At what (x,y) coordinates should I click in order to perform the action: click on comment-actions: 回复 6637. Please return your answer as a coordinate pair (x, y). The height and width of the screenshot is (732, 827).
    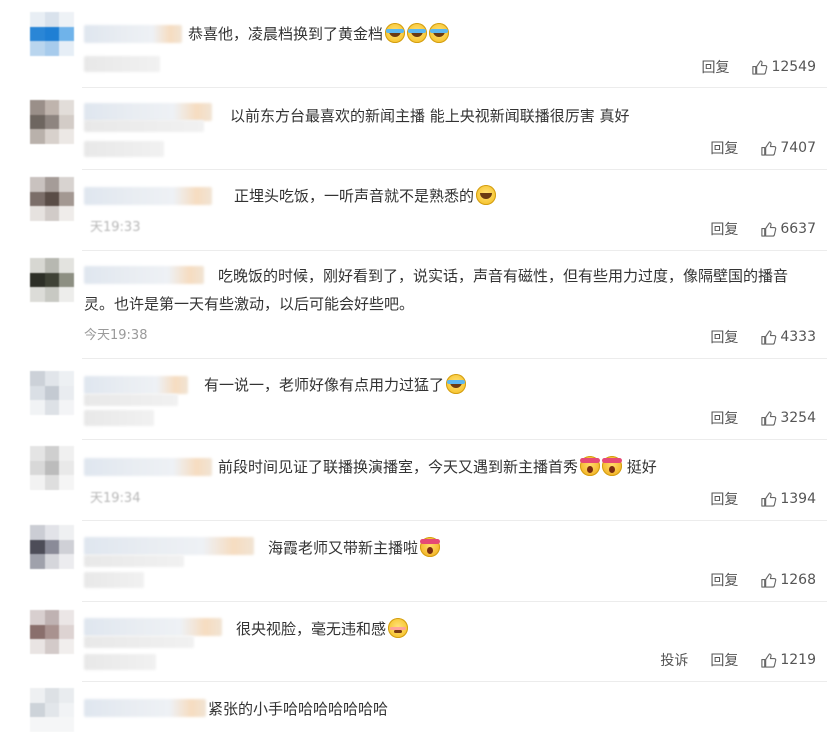
    Looking at the image, I should click on (752, 229).